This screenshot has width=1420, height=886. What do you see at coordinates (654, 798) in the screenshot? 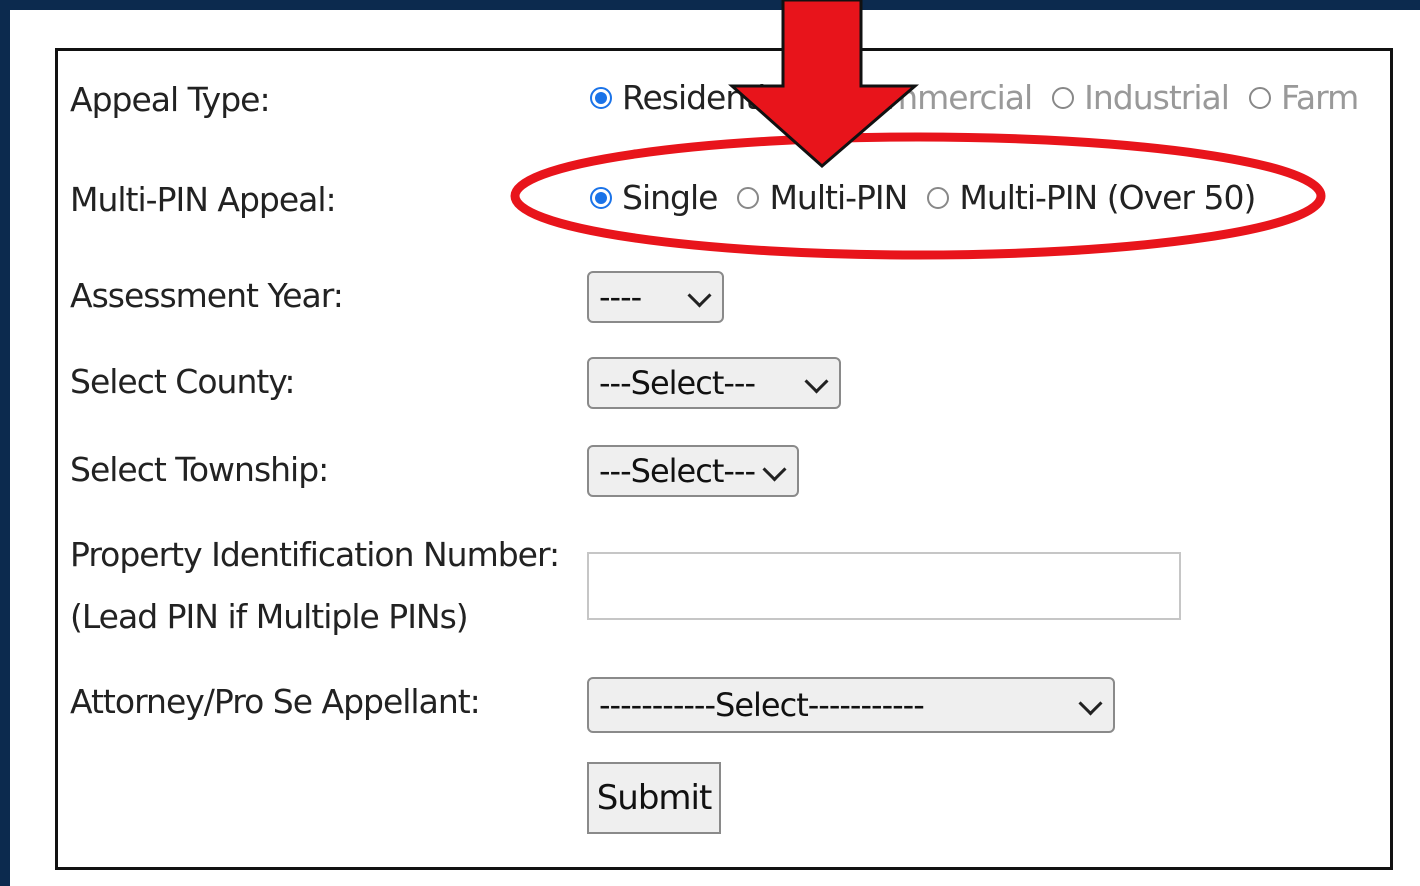
I see `submit-button: Submit` at bounding box center [654, 798].